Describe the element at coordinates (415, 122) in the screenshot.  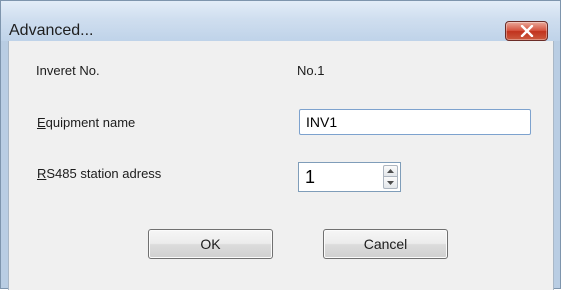
I see `equipment-name-field` at that location.